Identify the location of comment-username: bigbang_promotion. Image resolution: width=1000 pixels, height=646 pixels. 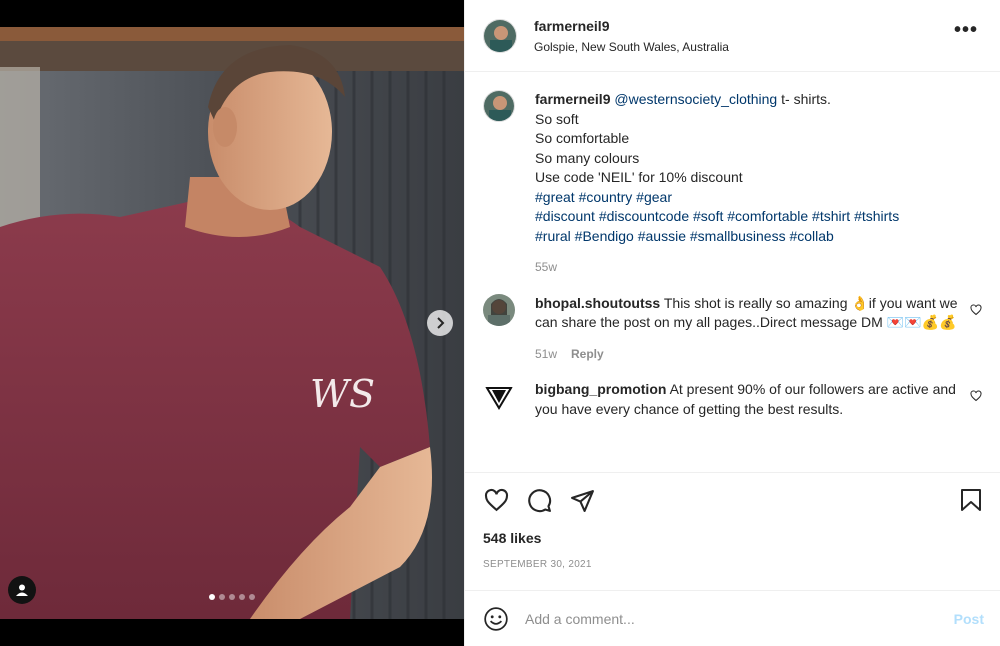
(600, 389).